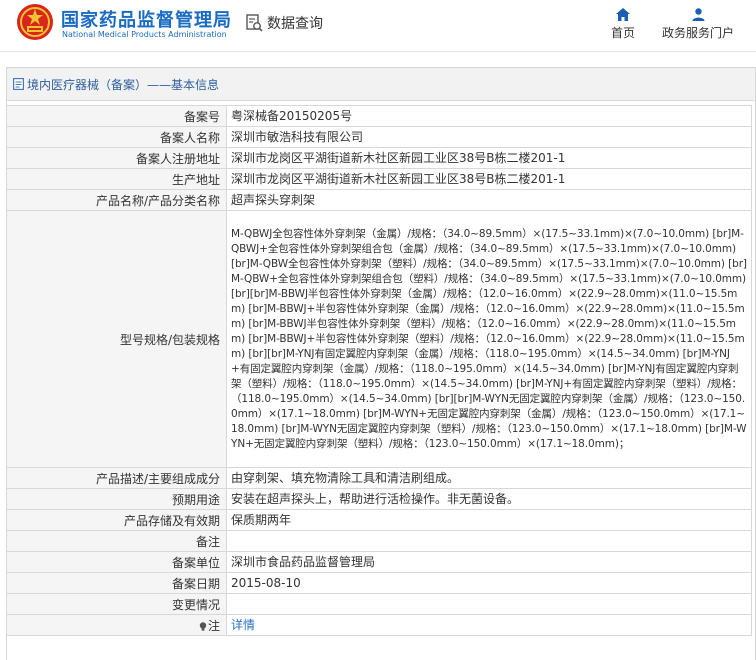 The height and width of the screenshot is (660, 756). I want to click on table-row: 备案号 粤深械备20150205号, so click(379, 116).